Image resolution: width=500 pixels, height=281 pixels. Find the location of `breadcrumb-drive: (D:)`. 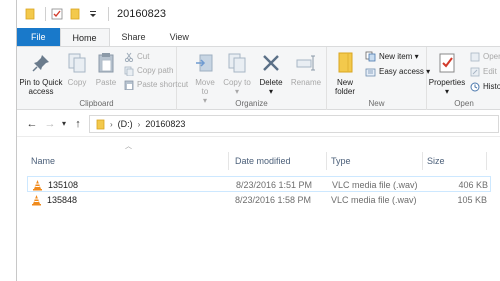

breadcrumb-drive: (D:) is located at coordinates (125, 124).